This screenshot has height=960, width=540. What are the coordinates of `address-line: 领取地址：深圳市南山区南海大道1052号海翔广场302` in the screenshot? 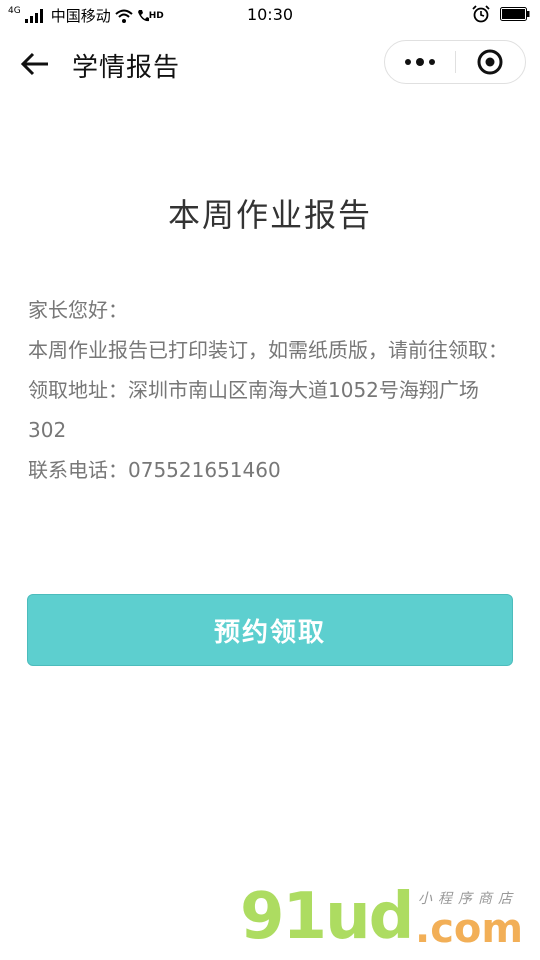 It's located at (268, 410).